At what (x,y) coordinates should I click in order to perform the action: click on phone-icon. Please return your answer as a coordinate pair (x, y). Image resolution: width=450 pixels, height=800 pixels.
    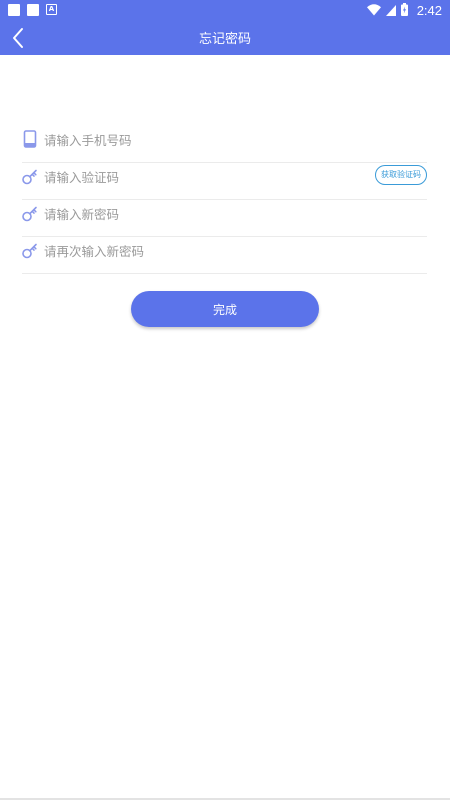
    Looking at the image, I should click on (30, 139).